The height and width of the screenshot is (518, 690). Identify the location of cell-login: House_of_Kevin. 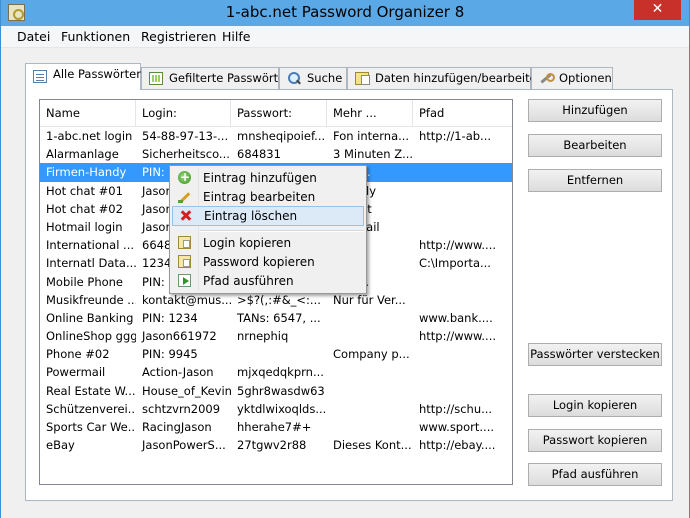
(186, 390).